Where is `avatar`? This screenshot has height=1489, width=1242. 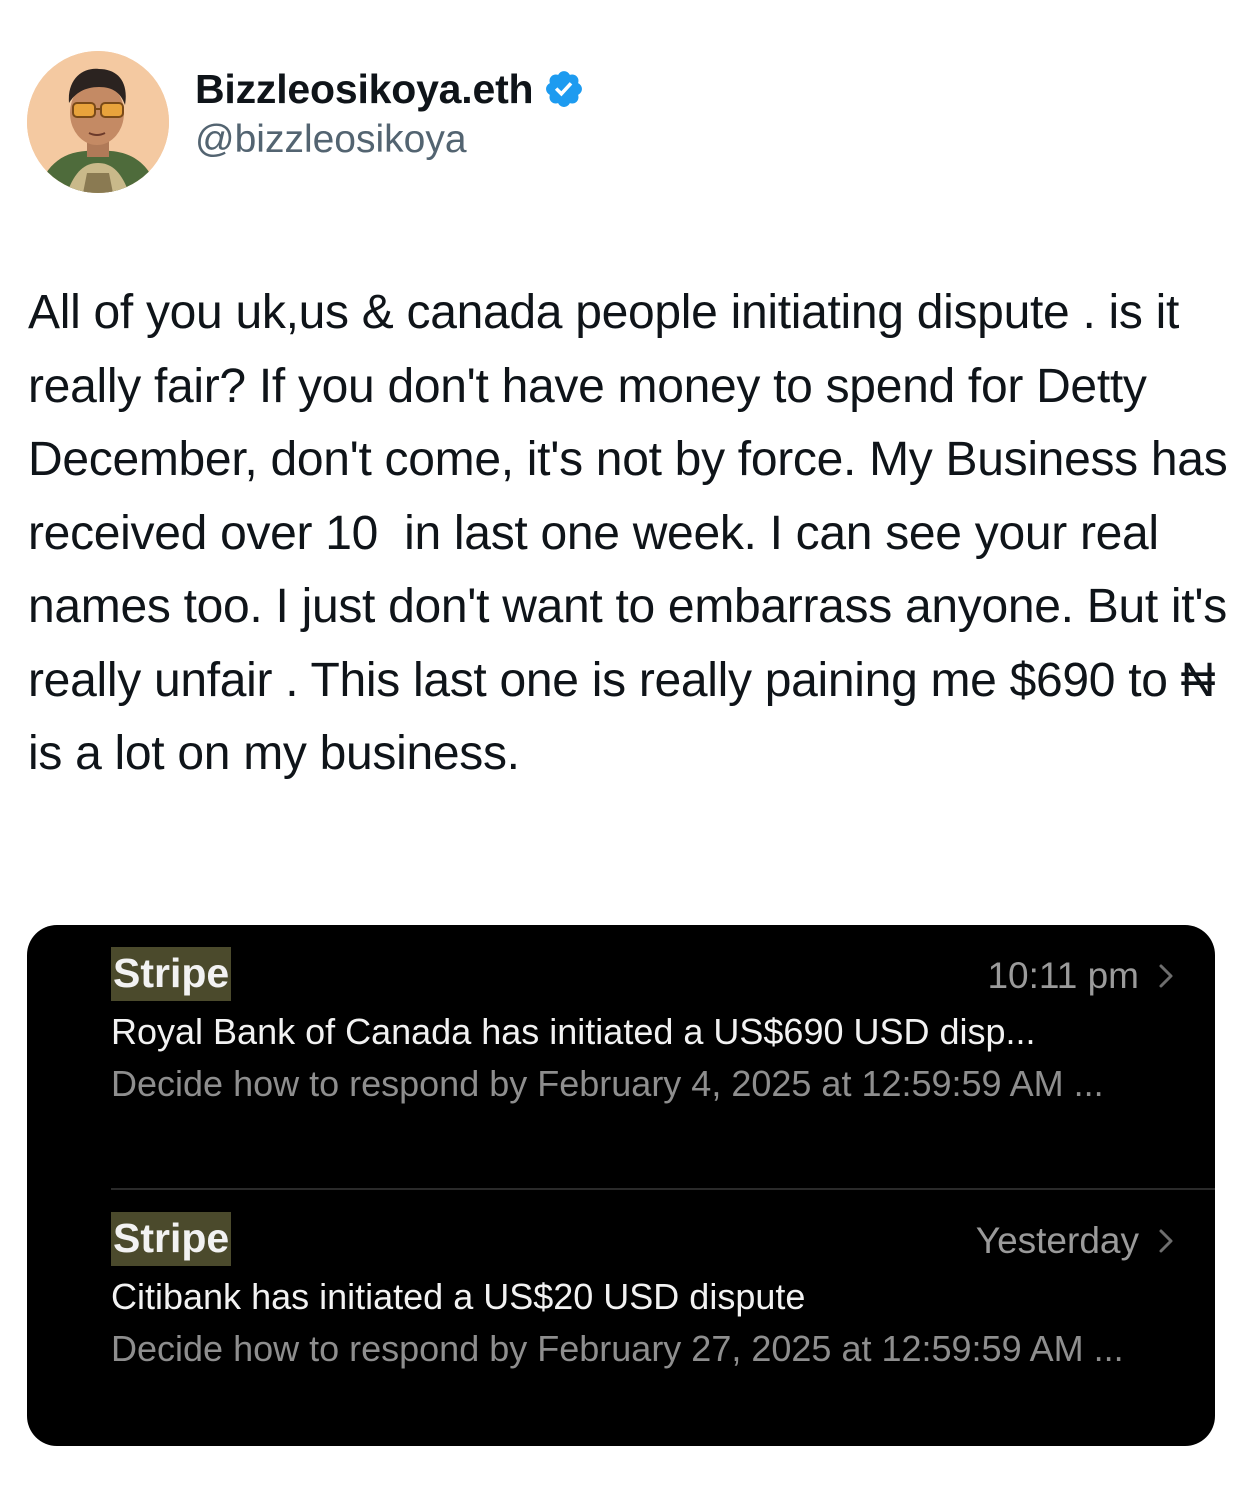
avatar is located at coordinates (98, 122).